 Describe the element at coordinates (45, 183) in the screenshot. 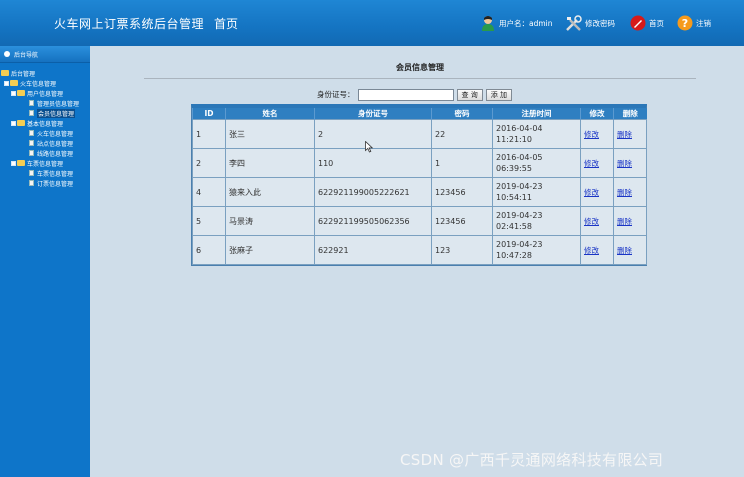

I see `tree-node-booking-info: 订票信息管理` at that location.